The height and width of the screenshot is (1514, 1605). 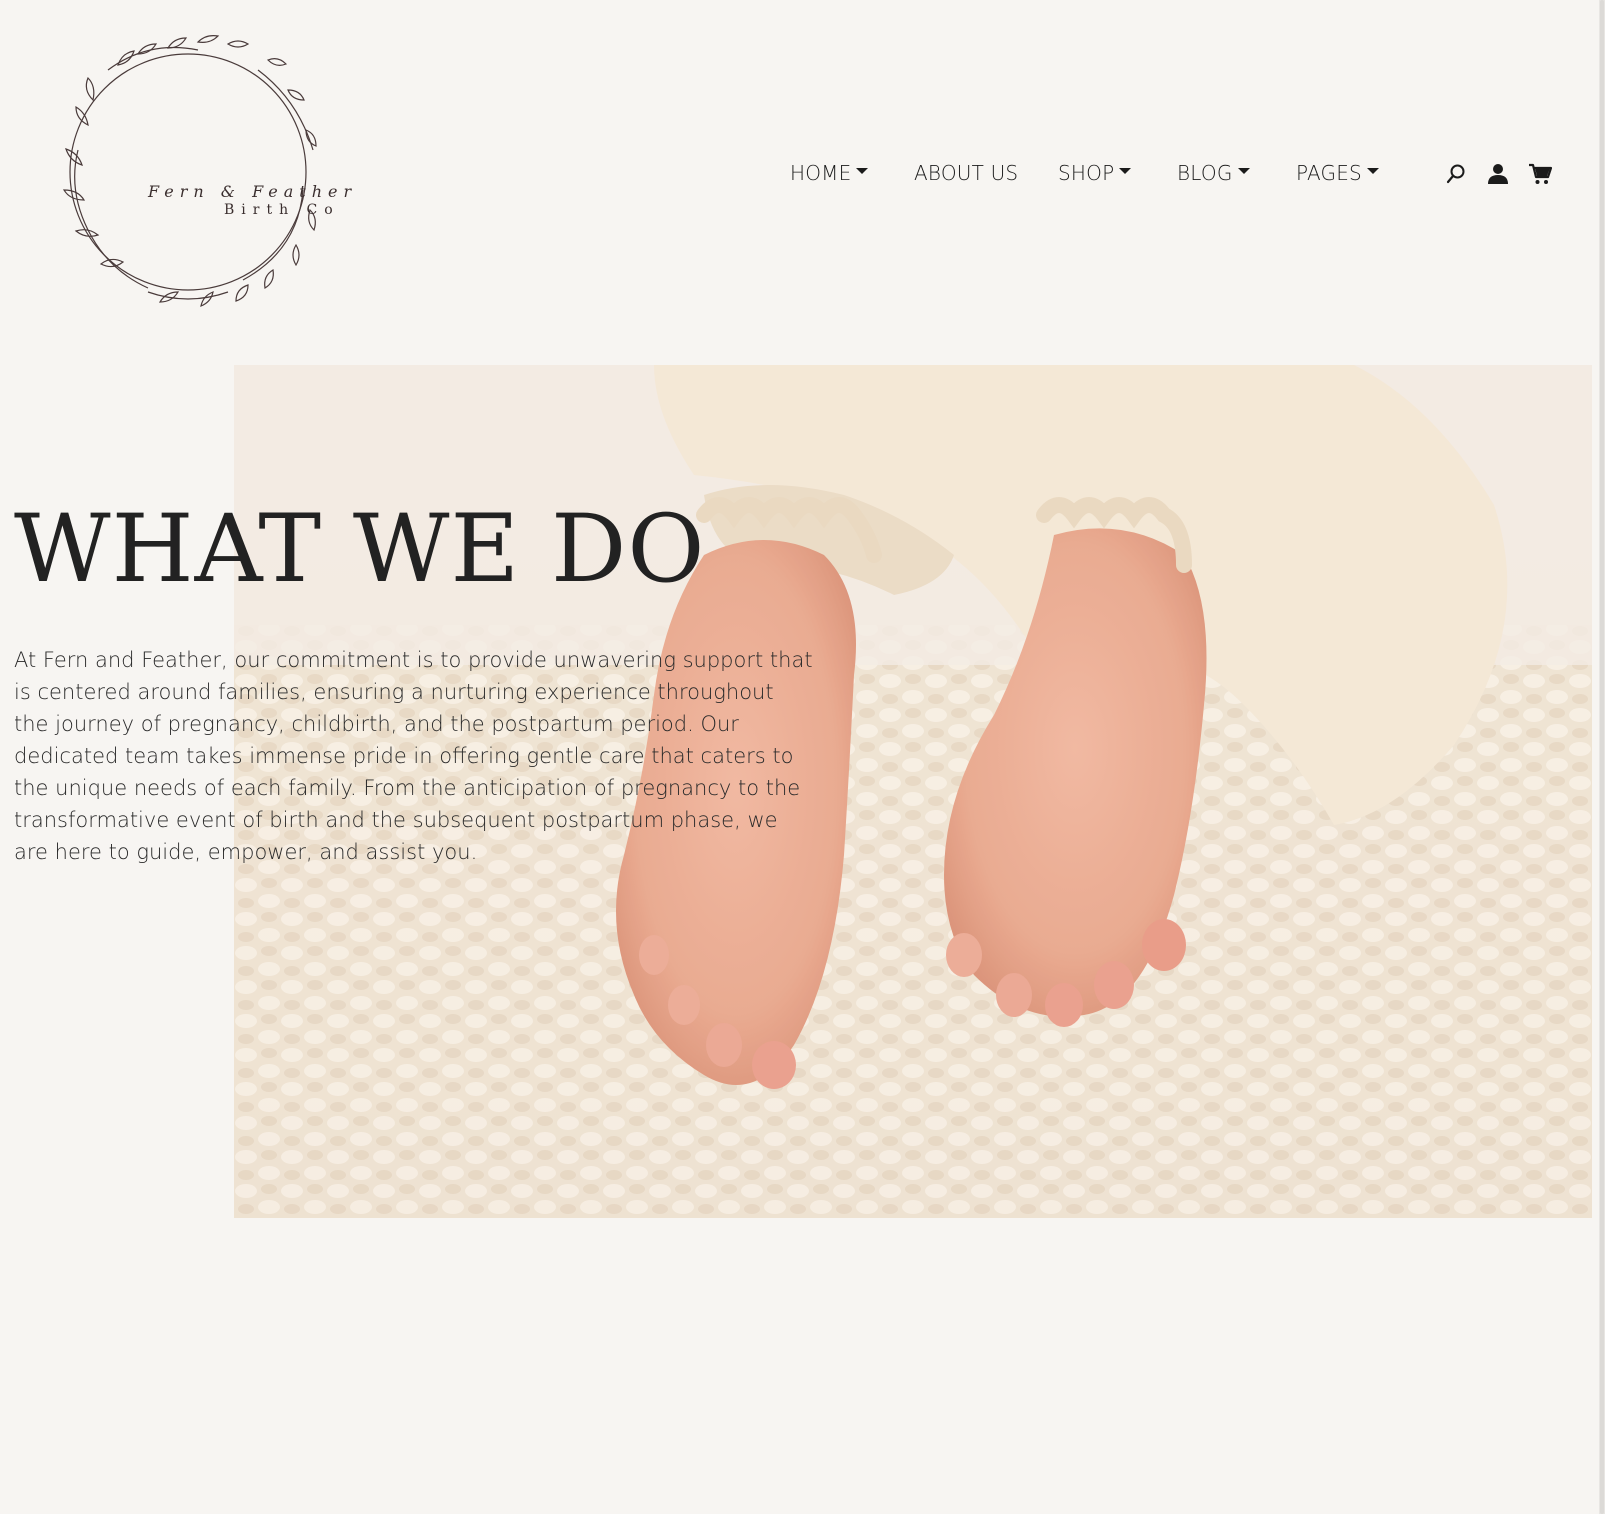 I want to click on cart-icon, so click(x=1540, y=174).